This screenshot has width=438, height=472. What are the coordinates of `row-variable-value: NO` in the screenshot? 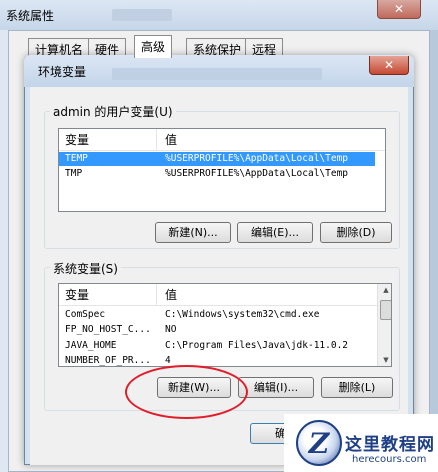 It's located at (171, 329).